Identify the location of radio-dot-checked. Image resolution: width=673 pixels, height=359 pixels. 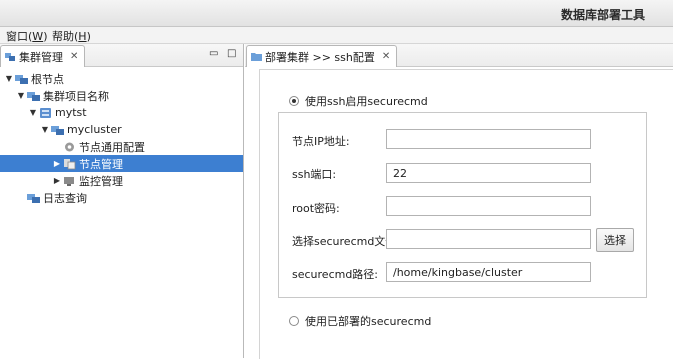
(294, 101).